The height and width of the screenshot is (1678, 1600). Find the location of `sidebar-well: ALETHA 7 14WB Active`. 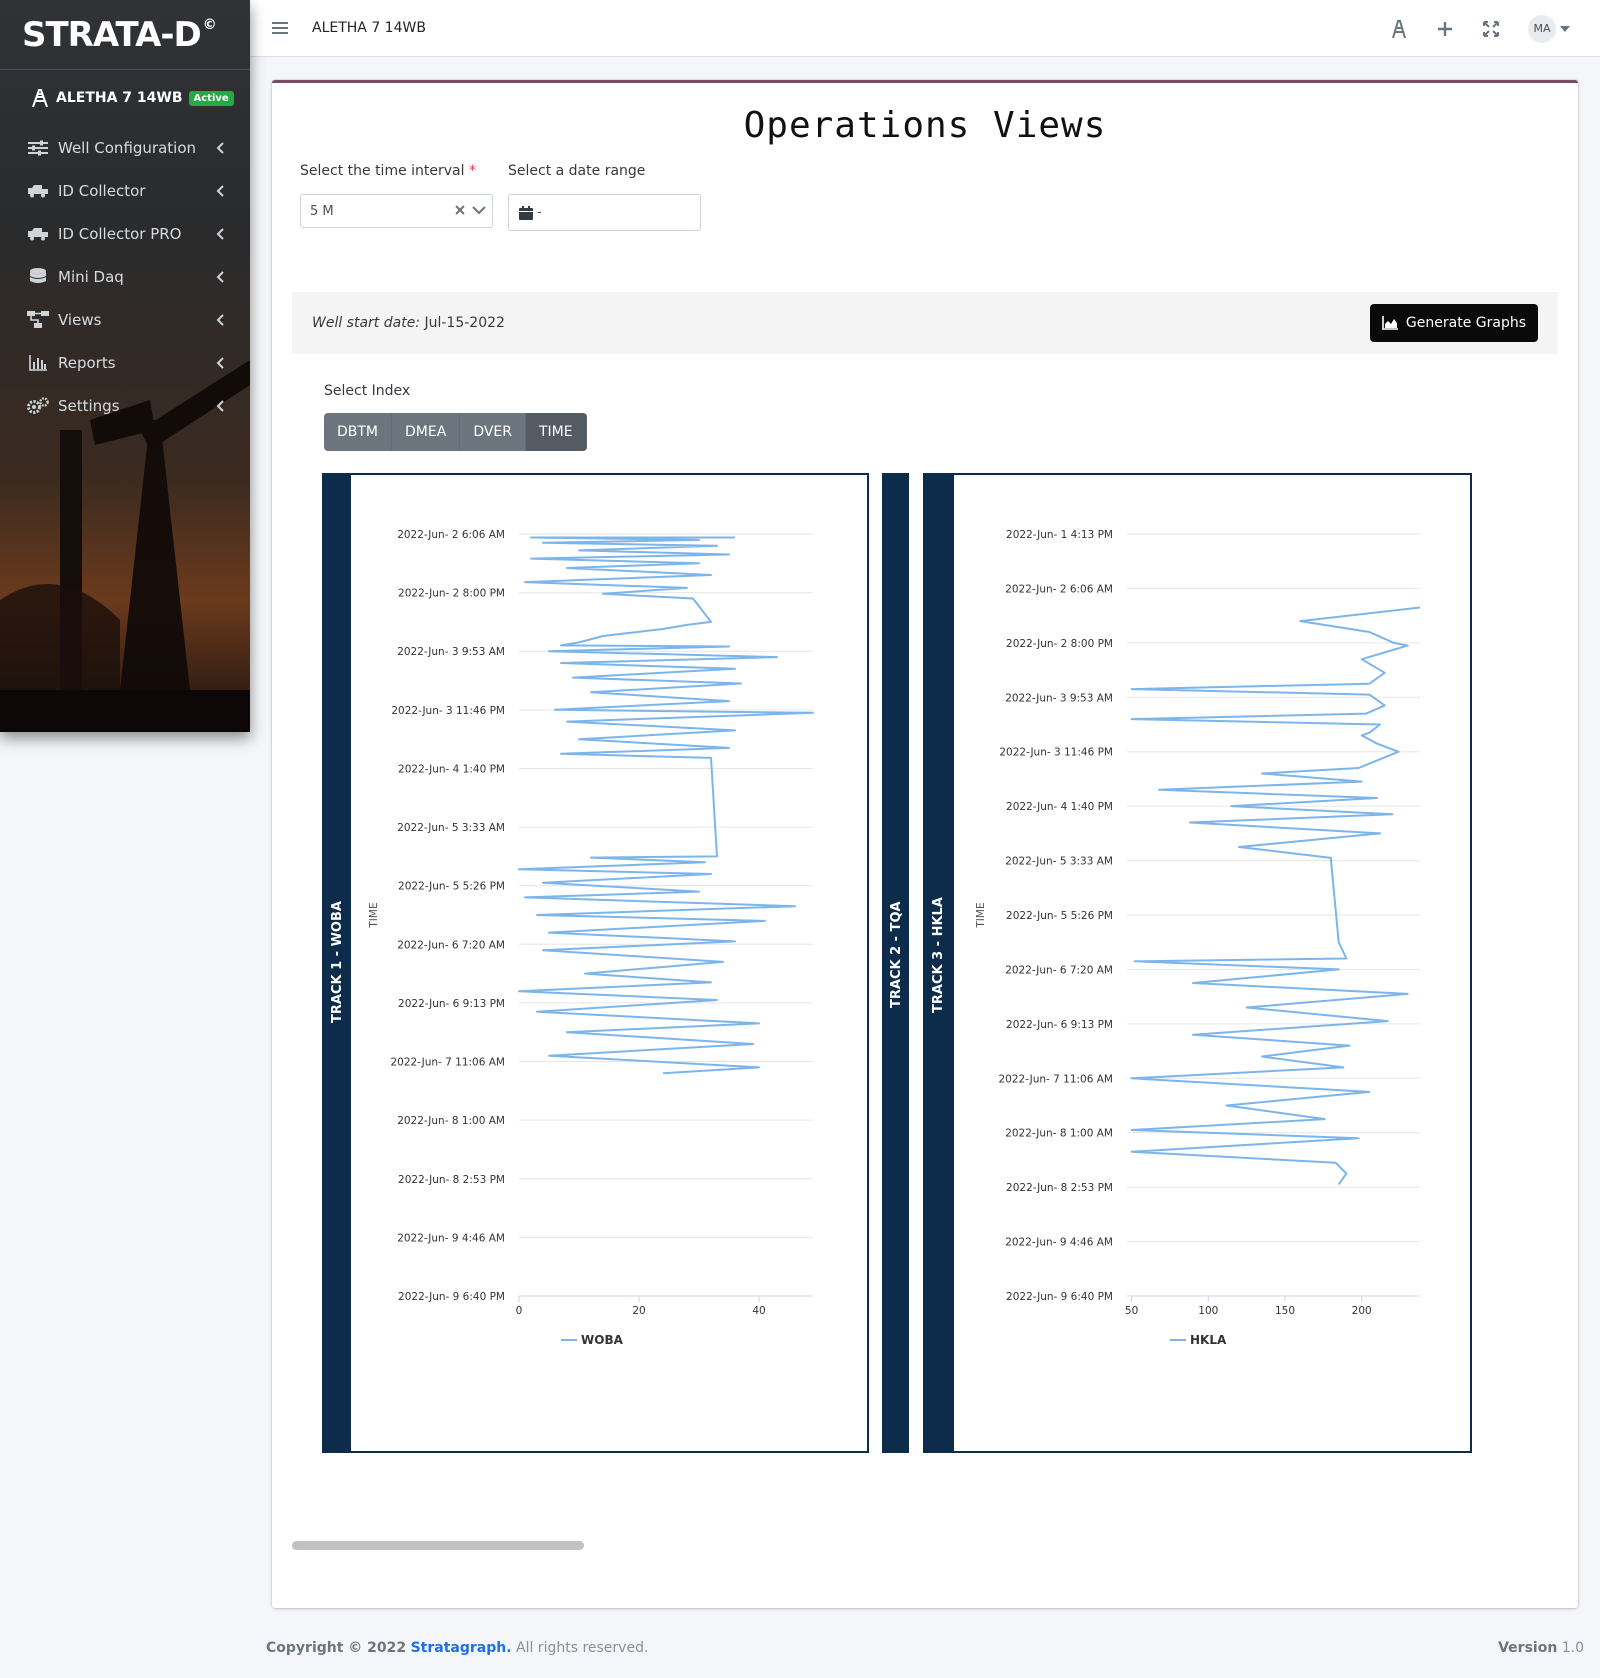

sidebar-well: ALETHA 7 14WB Active is located at coordinates (125, 98).